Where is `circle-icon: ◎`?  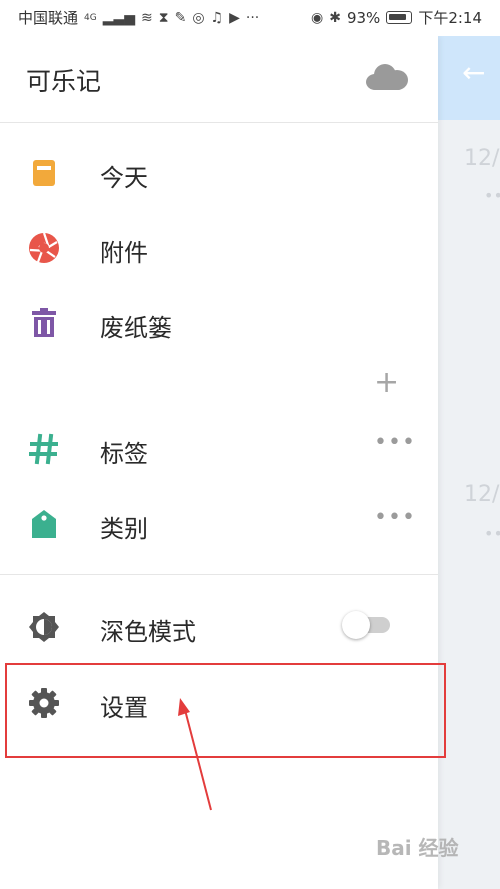 circle-icon: ◎ is located at coordinates (198, 17).